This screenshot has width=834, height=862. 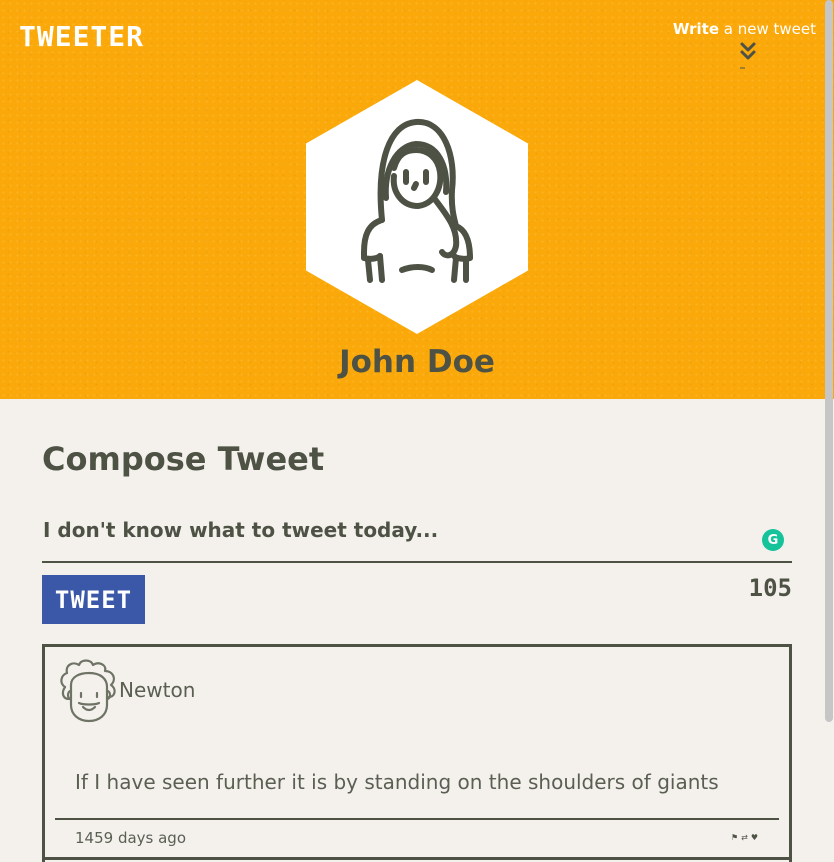 I want to click on grammarly-icon: G, so click(x=773, y=540).